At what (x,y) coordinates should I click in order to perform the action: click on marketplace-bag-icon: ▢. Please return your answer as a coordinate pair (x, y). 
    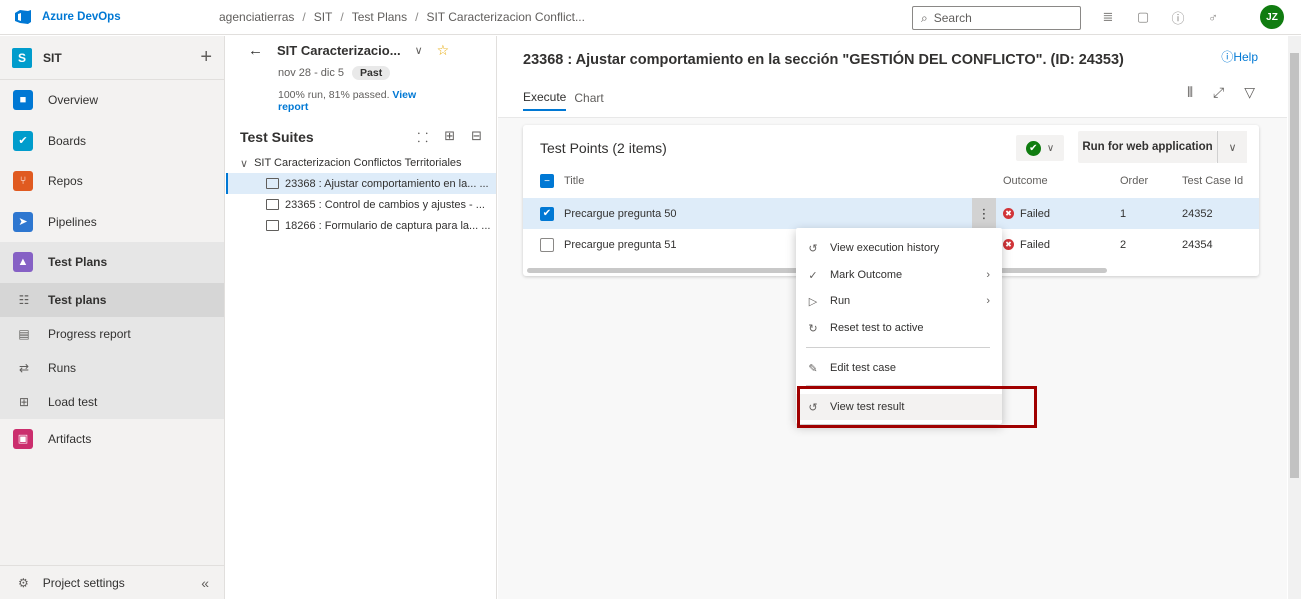
    Looking at the image, I should click on (1143, 17).